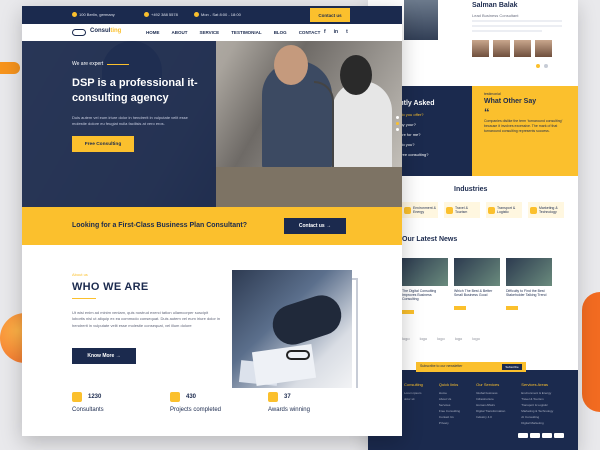 This screenshot has height=450, width=600. What do you see at coordinates (292, 329) in the screenshot?
I see `about-image` at bounding box center [292, 329].